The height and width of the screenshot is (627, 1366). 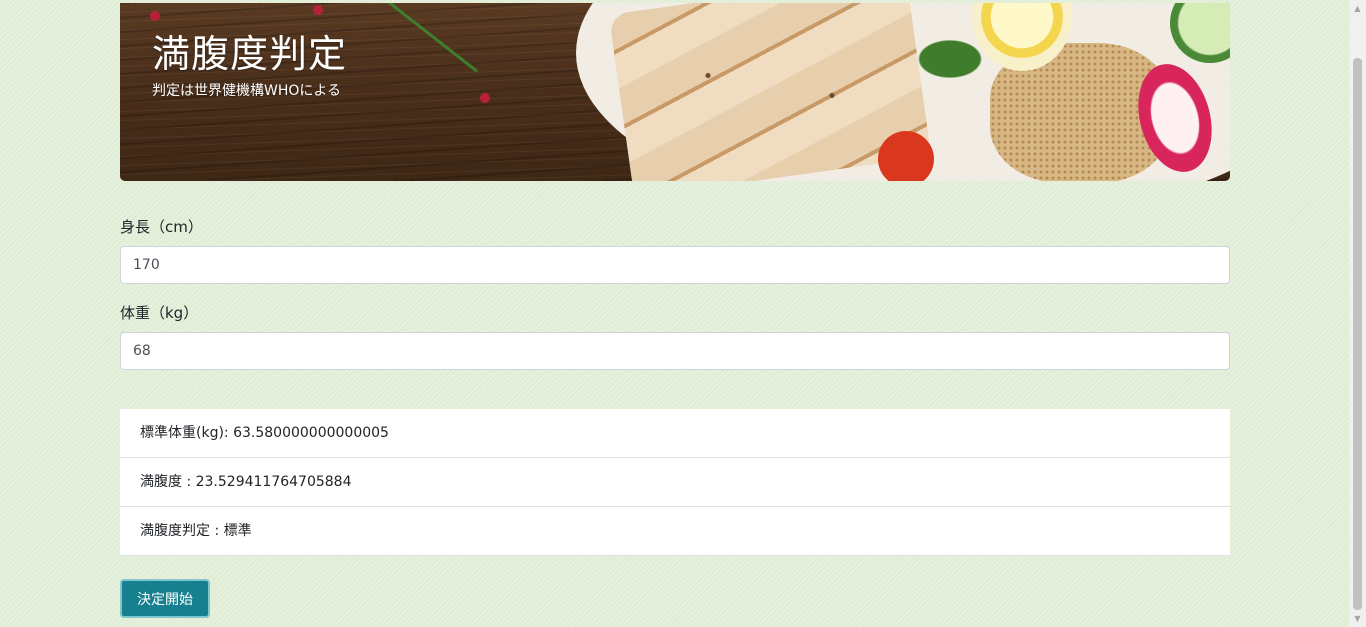 I want to click on height-label: 身長（cm）, so click(x=161, y=227).